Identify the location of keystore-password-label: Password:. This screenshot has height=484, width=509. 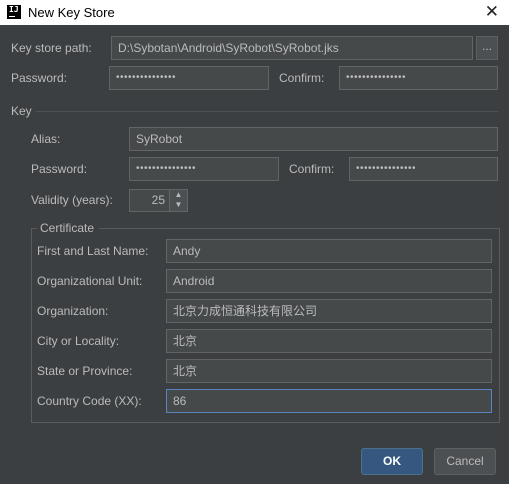
(39, 78).